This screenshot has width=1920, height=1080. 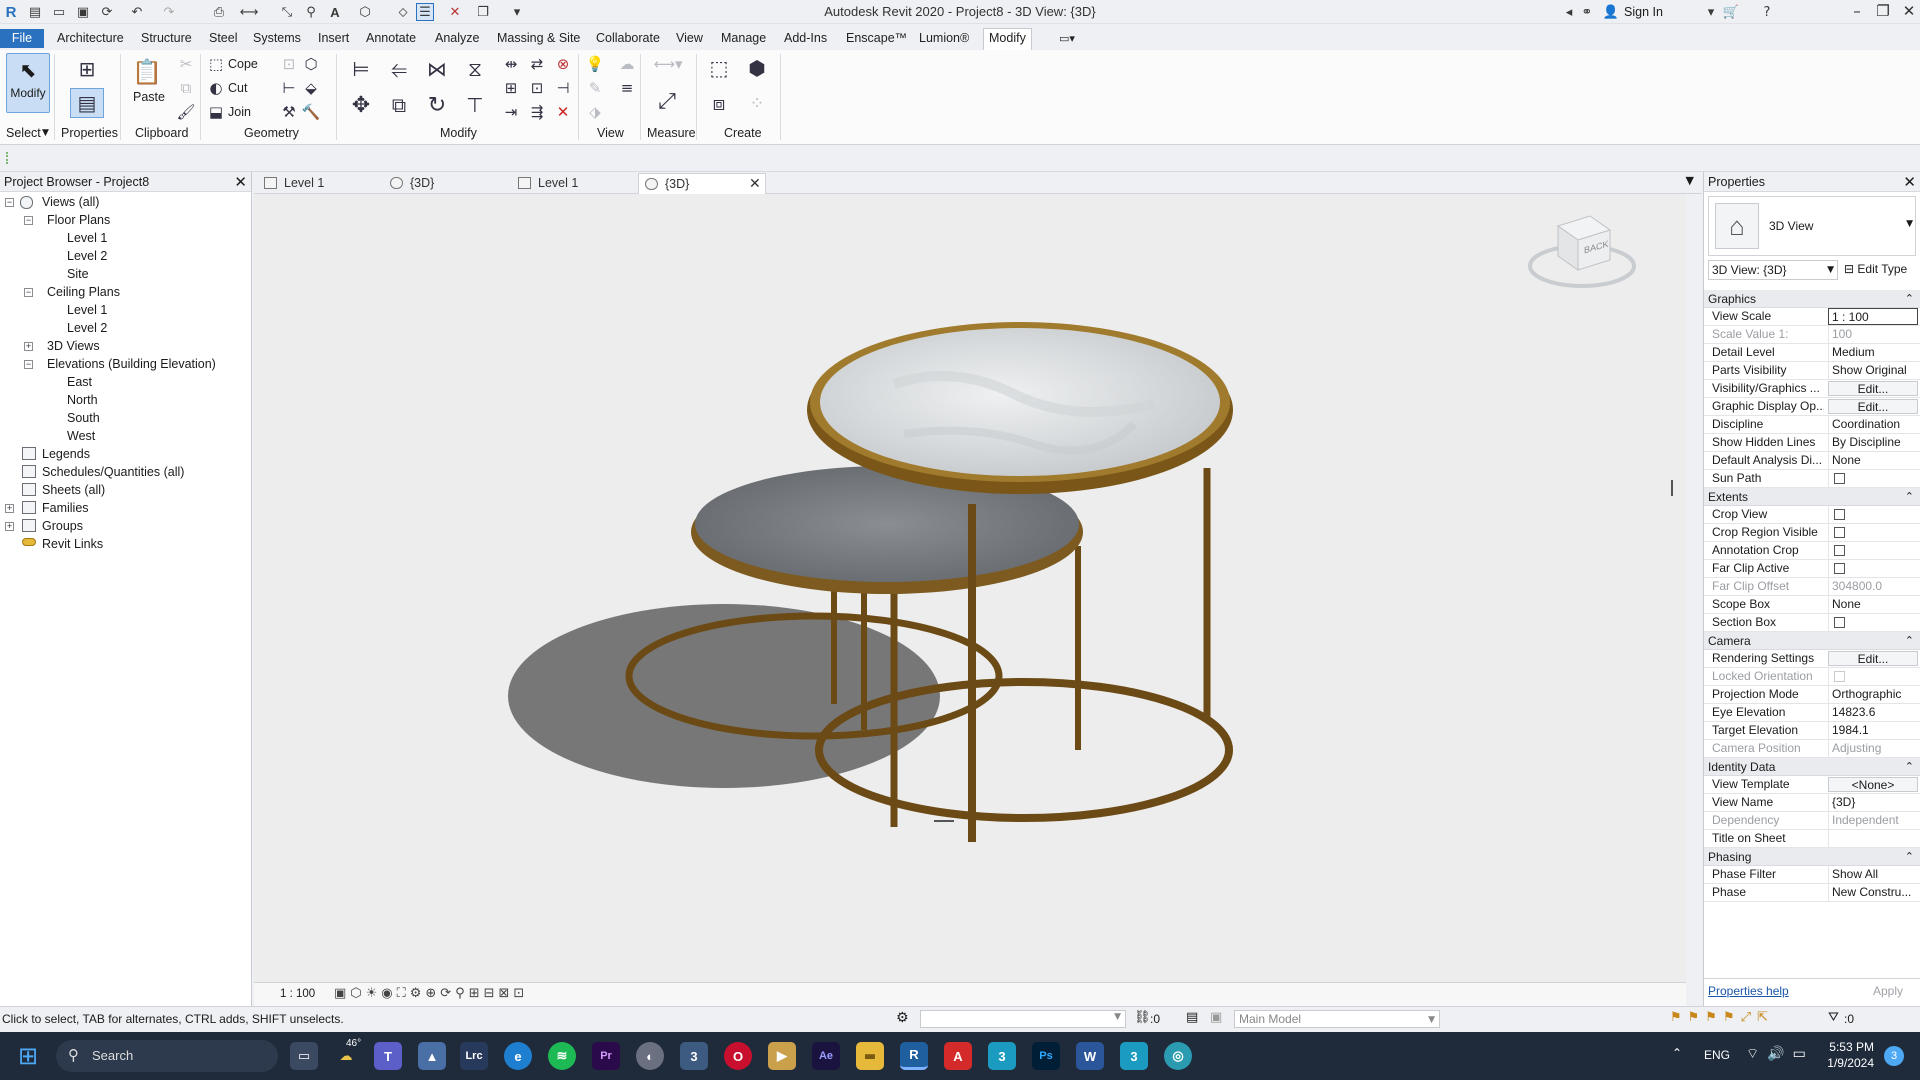 What do you see at coordinates (1722, 1017) in the screenshot?
I see `selection-options-icons: ⚑⚑⚑⚑⤢⇱` at bounding box center [1722, 1017].